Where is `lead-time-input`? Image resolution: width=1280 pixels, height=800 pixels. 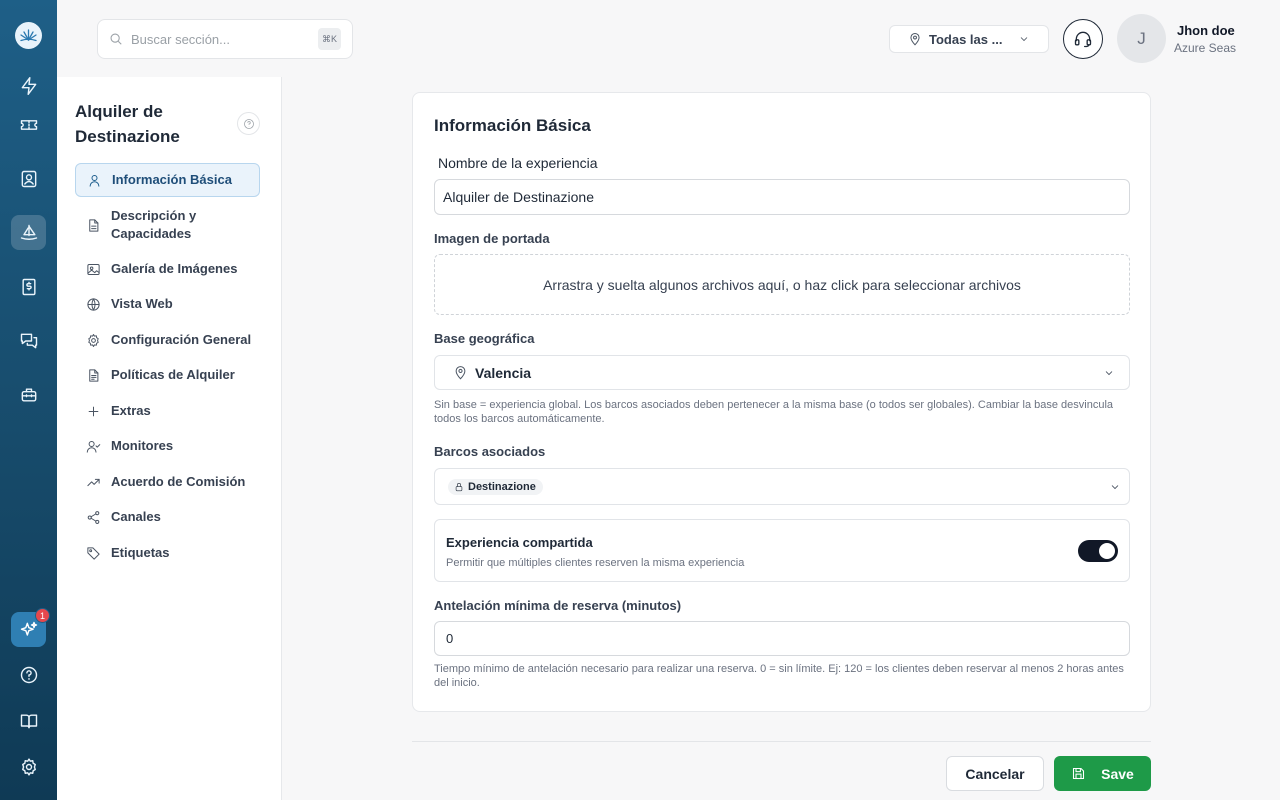 lead-time-input is located at coordinates (782, 638).